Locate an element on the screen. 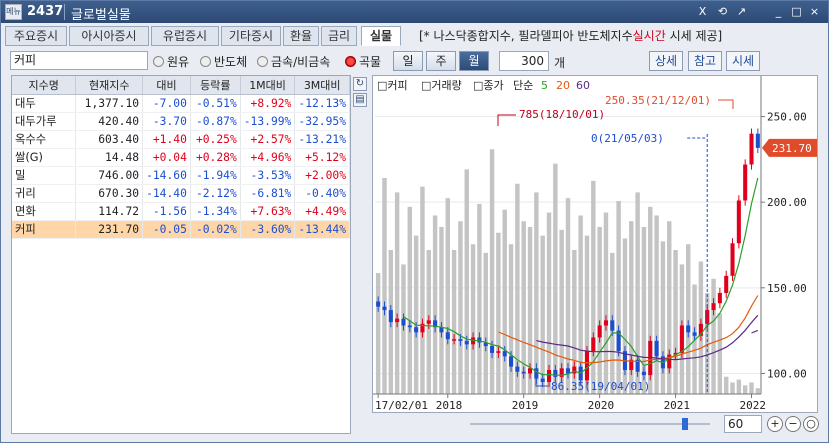  zoom-in-icon: + is located at coordinates (775, 424).